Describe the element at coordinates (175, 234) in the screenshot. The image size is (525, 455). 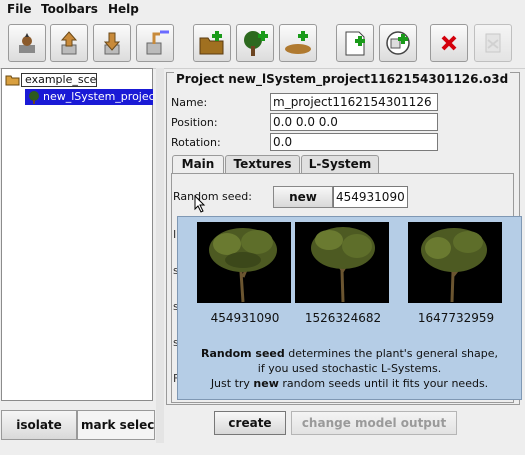
I see `hidden-label-fragment: I` at that location.